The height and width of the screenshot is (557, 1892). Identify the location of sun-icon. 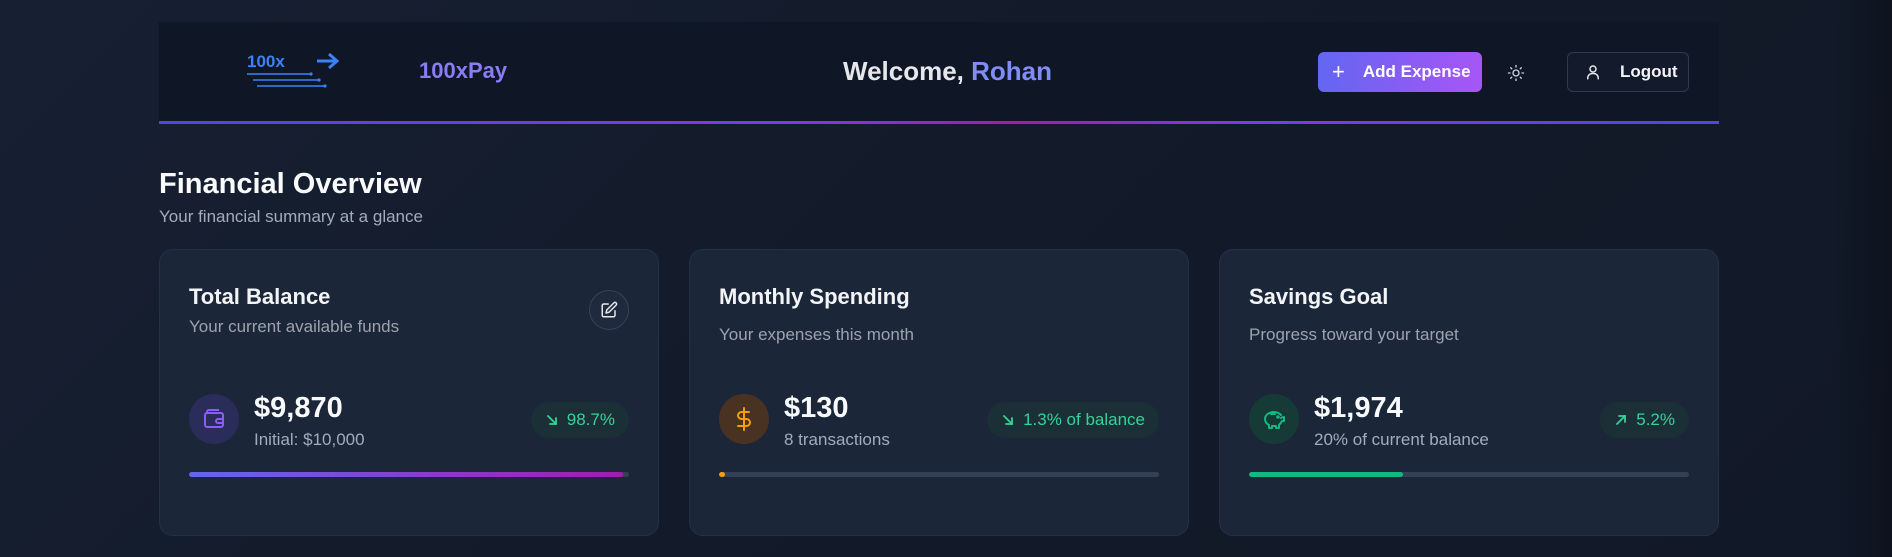
(1516, 73).